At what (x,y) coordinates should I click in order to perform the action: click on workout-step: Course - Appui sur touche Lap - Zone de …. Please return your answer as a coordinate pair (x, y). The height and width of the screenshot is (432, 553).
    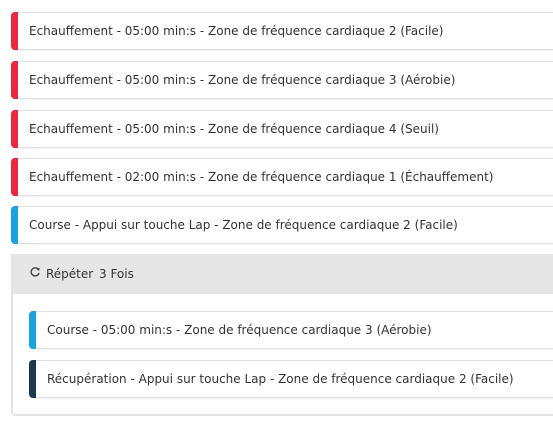
    Looking at the image, I should click on (282, 225).